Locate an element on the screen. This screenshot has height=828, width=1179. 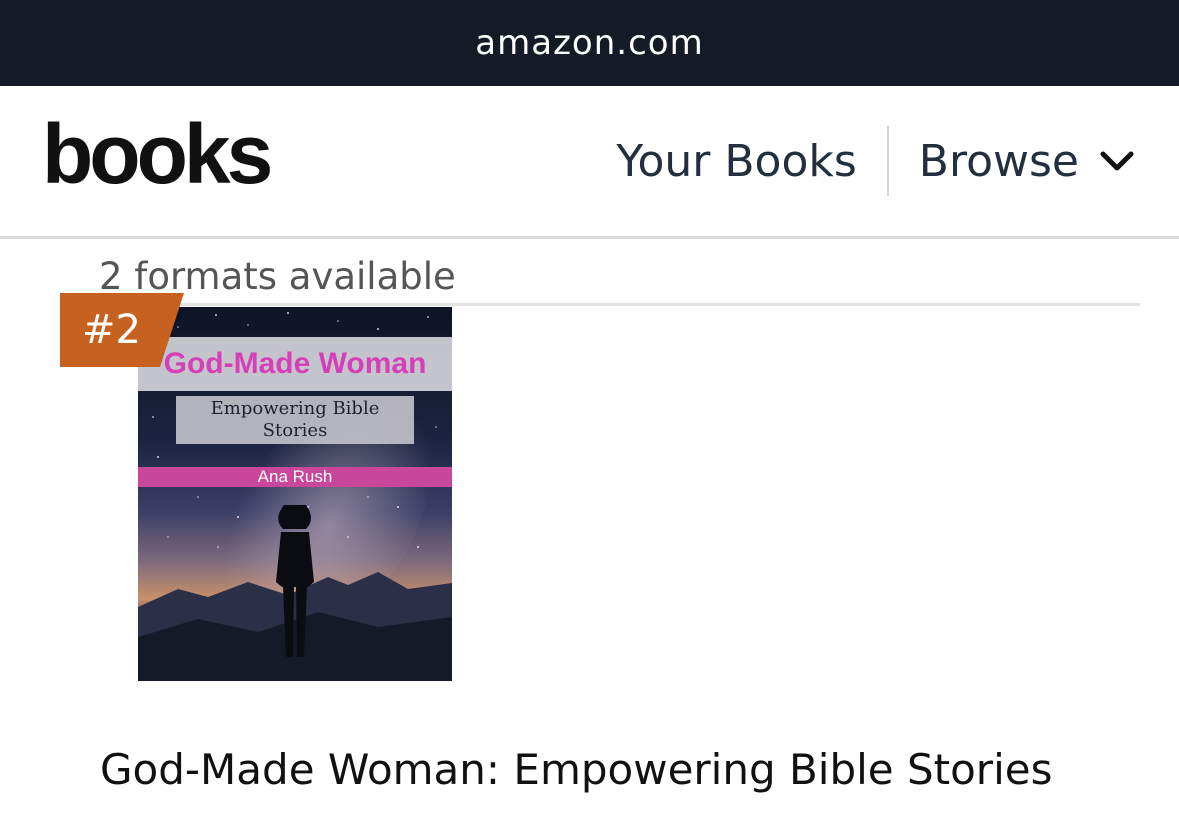
browser-url-bar: amazon.com is located at coordinates (589, 43).